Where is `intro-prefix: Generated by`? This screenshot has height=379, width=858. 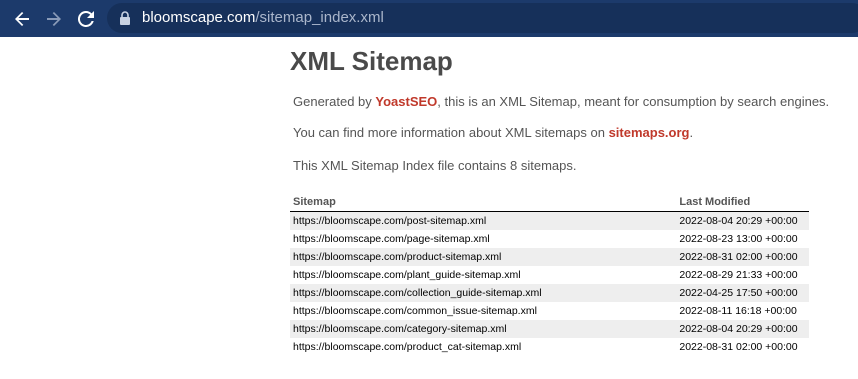
intro-prefix: Generated by is located at coordinates (334, 101).